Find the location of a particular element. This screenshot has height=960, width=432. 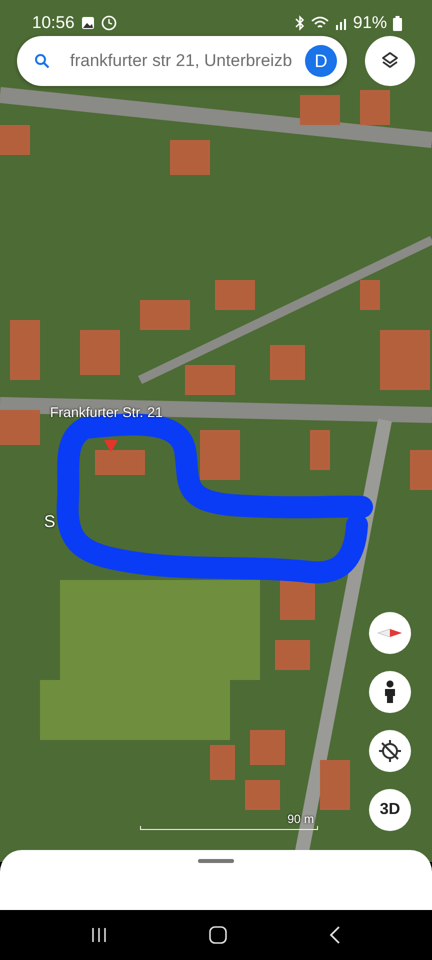

recents-icon is located at coordinates (99, 935).